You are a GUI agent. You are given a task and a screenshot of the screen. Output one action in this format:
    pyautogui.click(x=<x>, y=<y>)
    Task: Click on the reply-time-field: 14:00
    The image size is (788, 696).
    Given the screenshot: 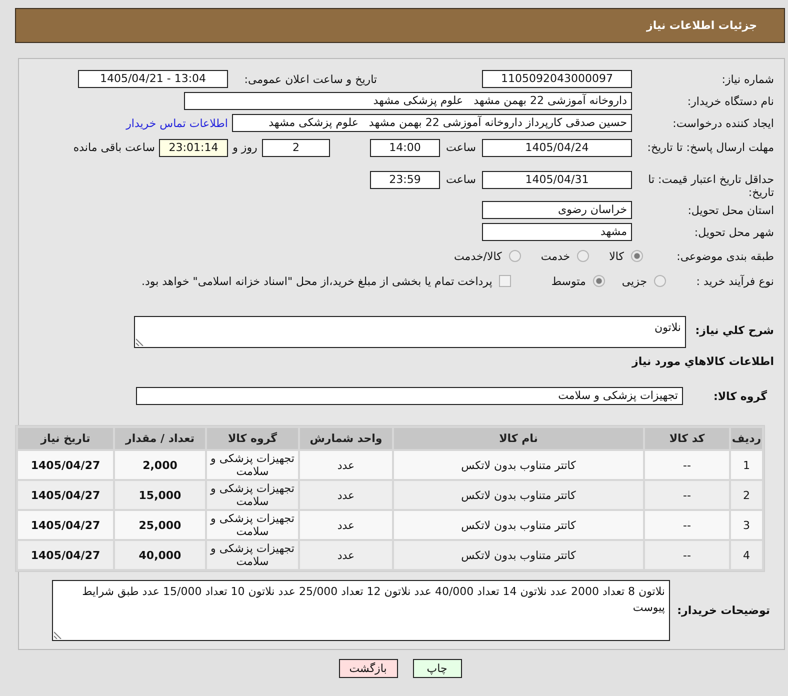 What is the action you would take?
    pyautogui.click(x=405, y=148)
    